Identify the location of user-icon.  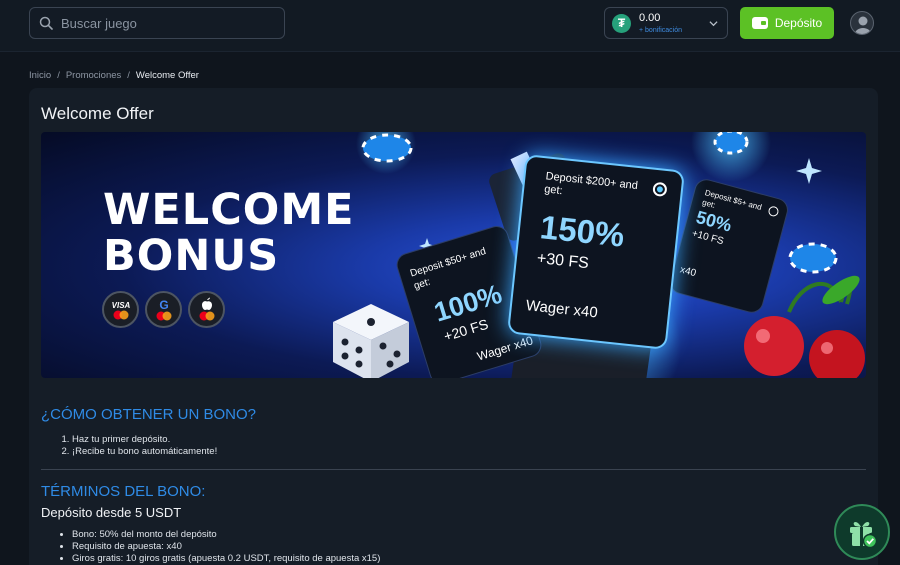
(863, 25).